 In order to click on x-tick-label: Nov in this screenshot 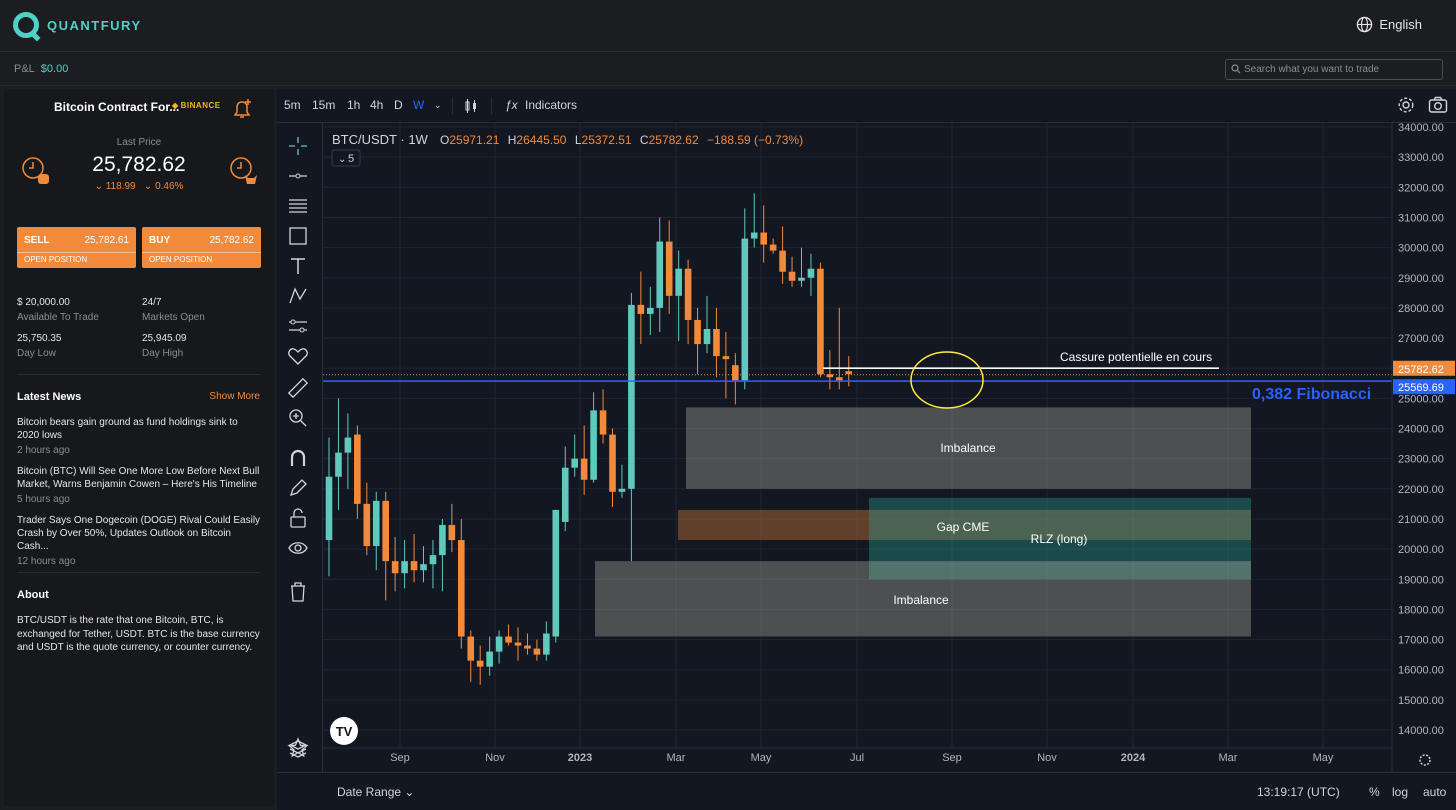, I will do `click(1047, 758)`.